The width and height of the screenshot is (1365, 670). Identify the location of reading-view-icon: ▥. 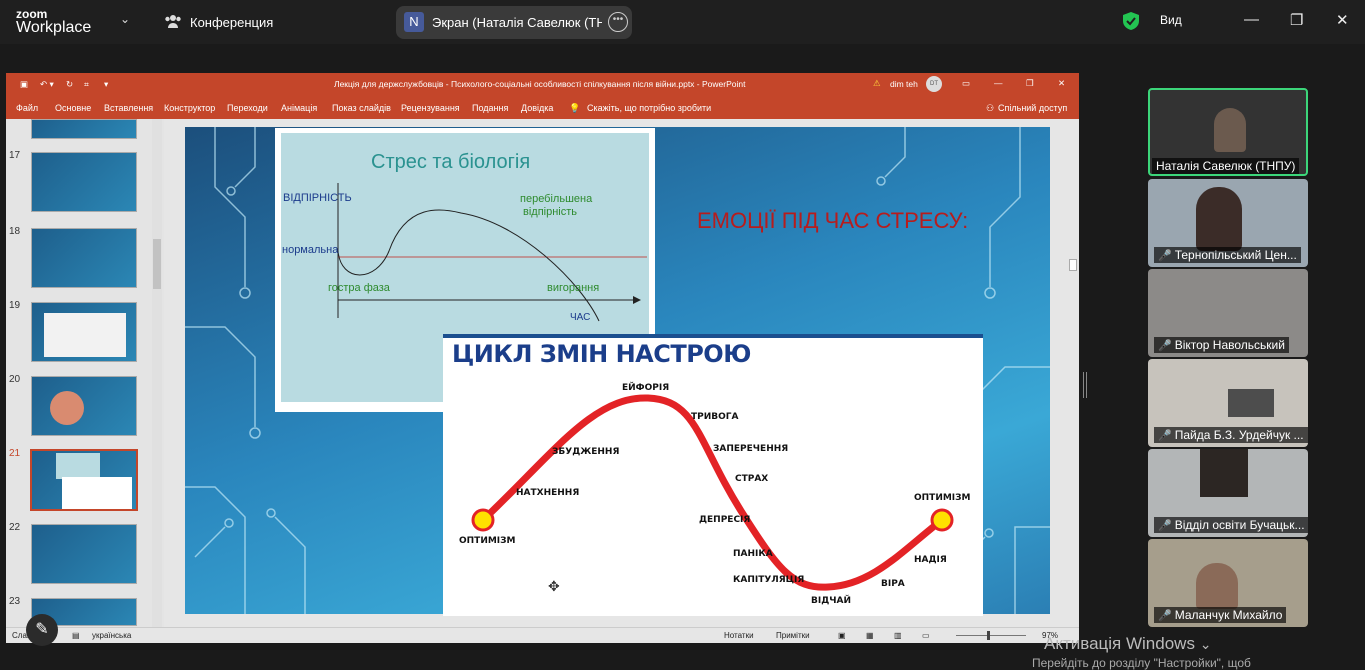
(898, 635).